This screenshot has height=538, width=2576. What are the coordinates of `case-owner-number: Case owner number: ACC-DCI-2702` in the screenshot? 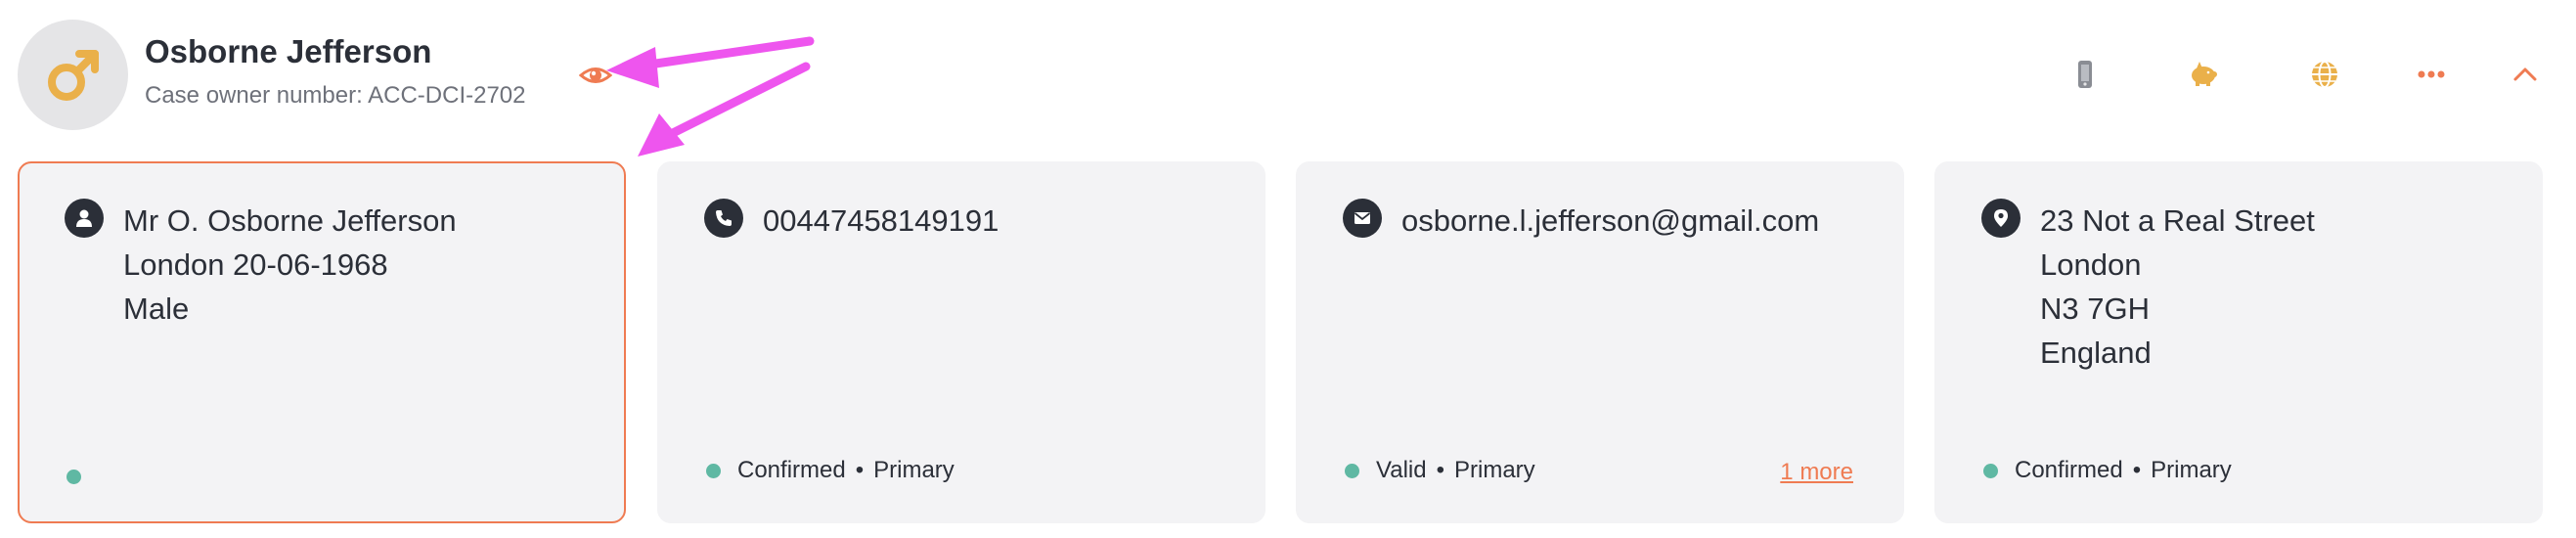 It's located at (335, 96).